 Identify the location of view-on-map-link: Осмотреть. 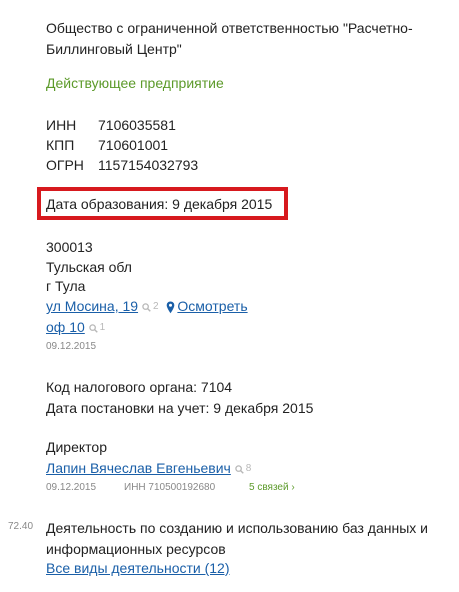
(212, 306).